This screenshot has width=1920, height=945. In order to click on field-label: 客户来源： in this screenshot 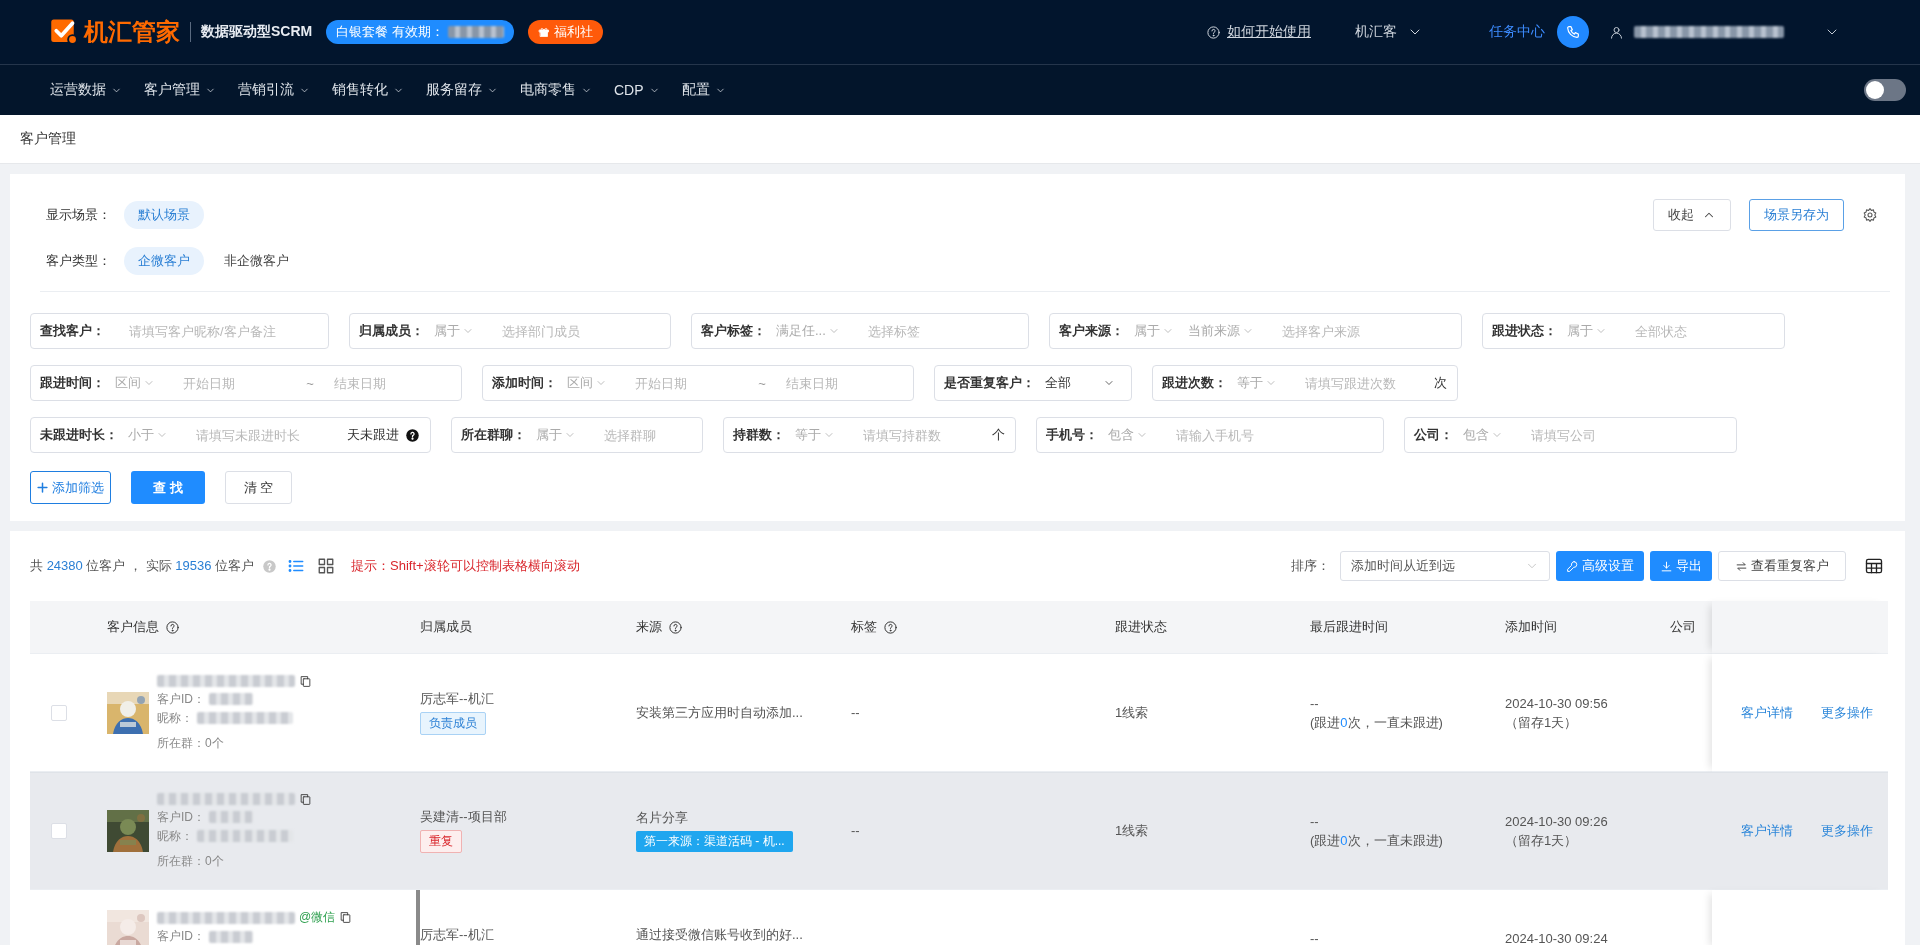, I will do `click(1091, 331)`.